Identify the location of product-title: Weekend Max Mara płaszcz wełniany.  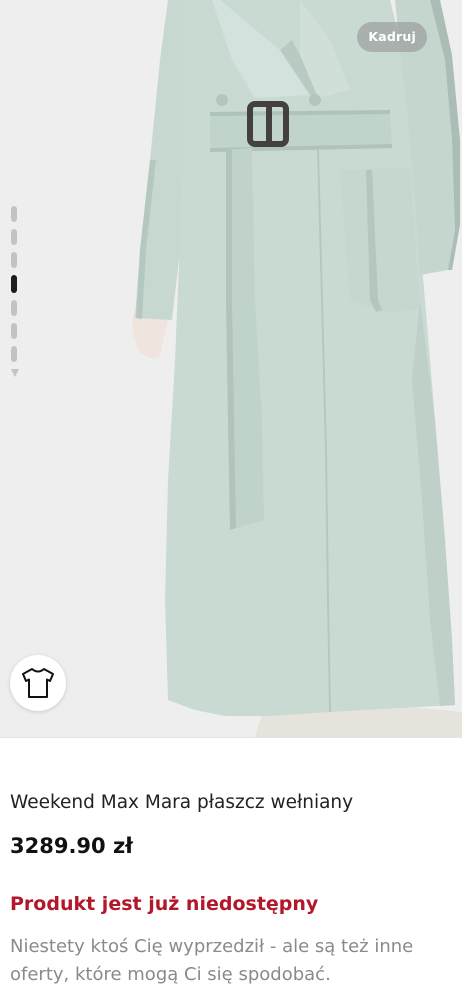
(182, 802).